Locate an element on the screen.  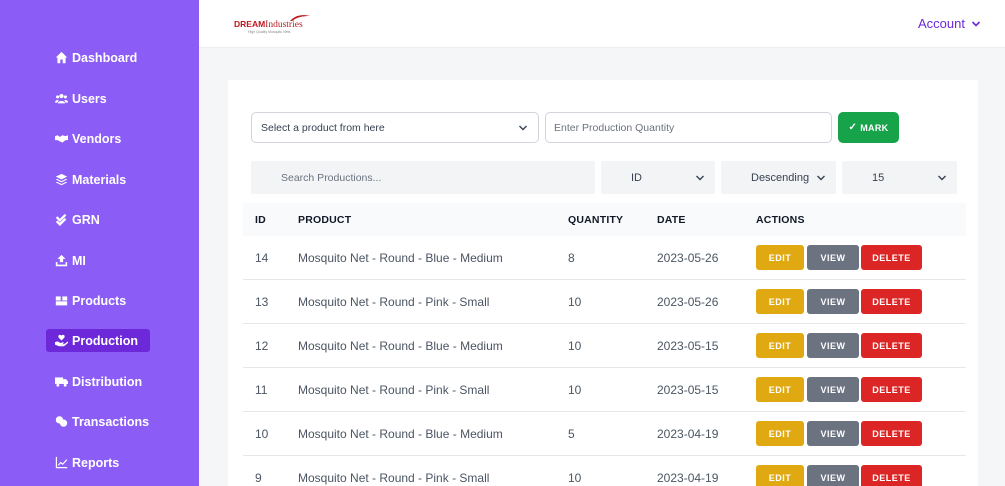
sidebar-item-label: MI is located at coordinates (79, 260).